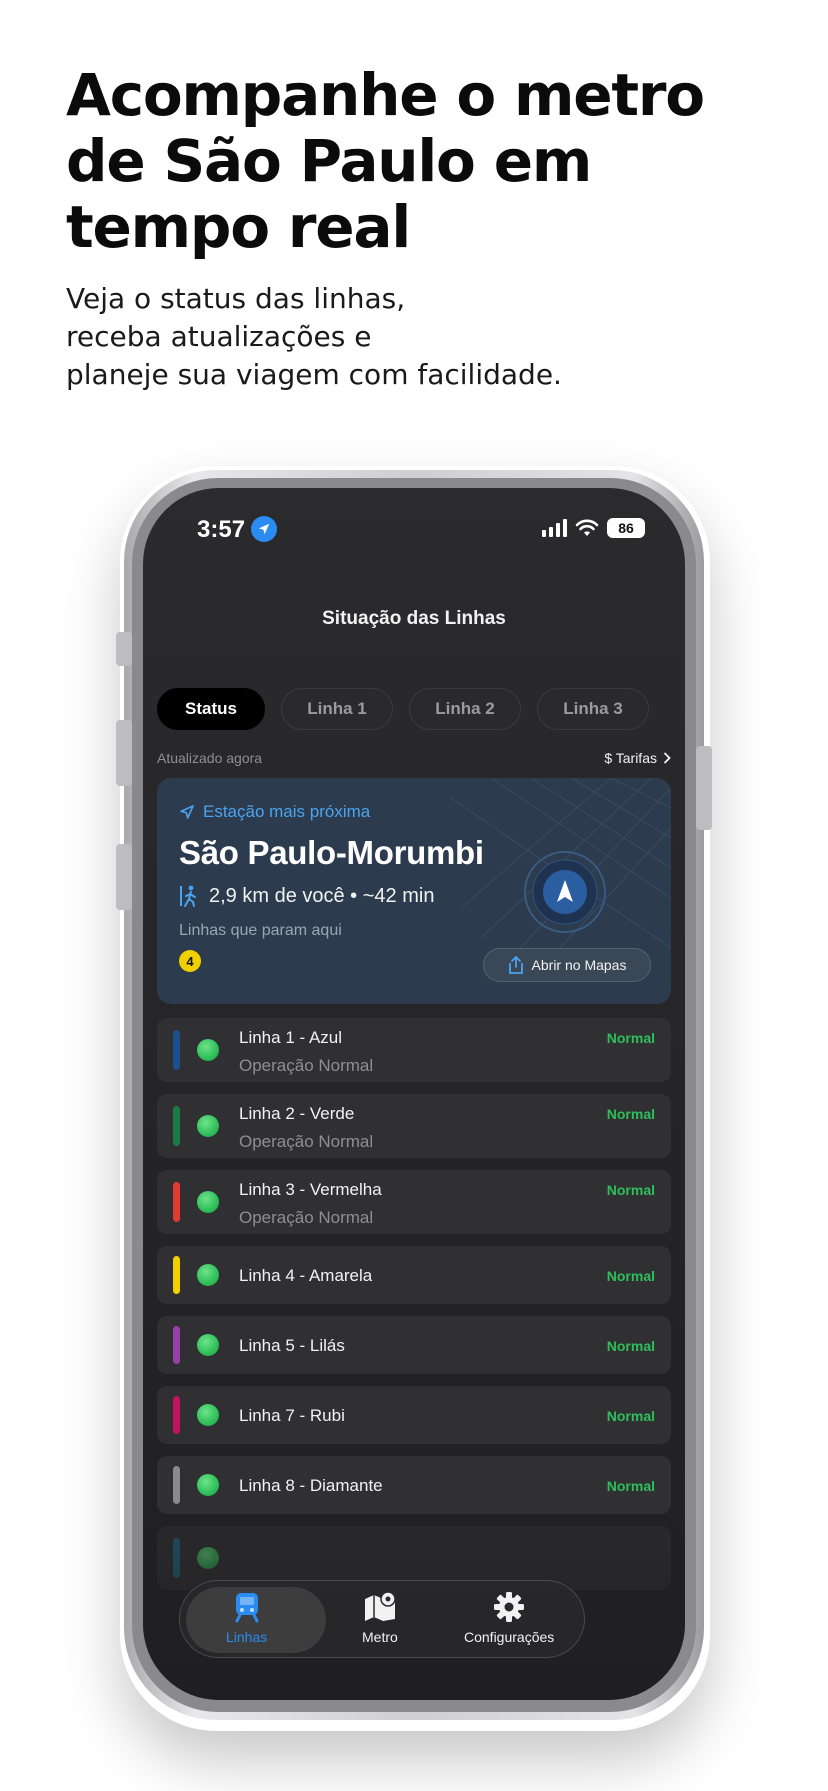  I want to click on status-time: 3:57, so click(221, 529).